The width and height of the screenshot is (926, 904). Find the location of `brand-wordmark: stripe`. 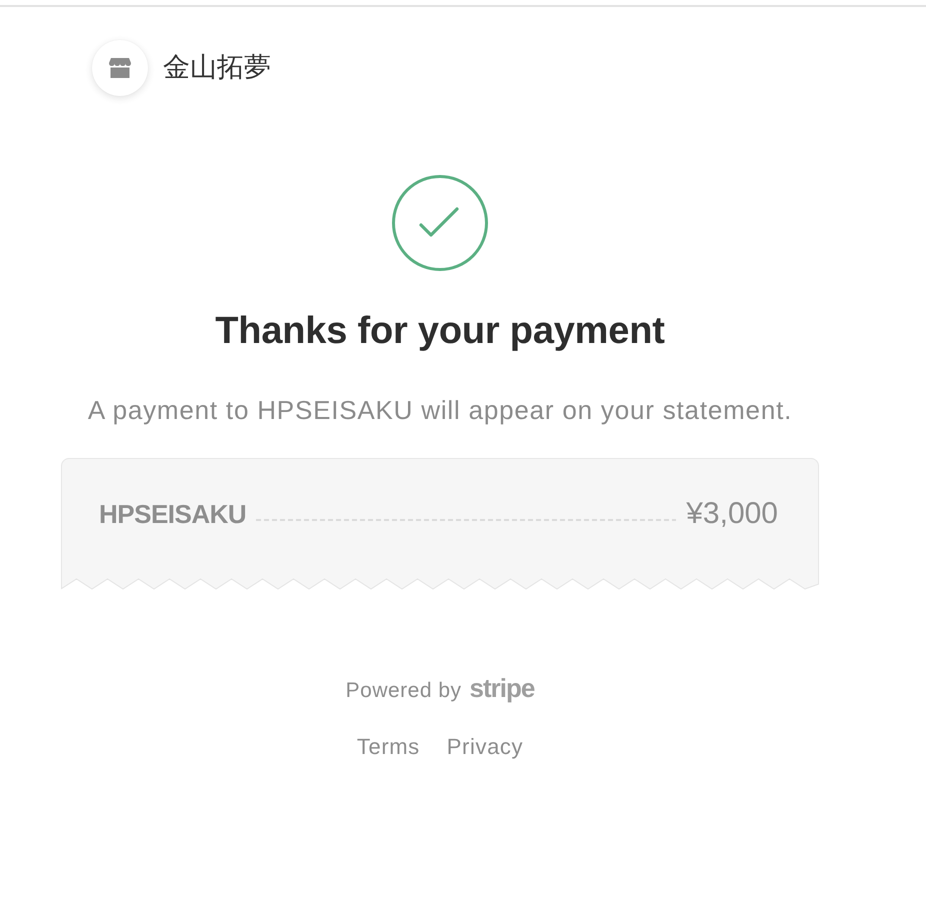

brand-wordmark: stripe is located at coordinates (502, 688).